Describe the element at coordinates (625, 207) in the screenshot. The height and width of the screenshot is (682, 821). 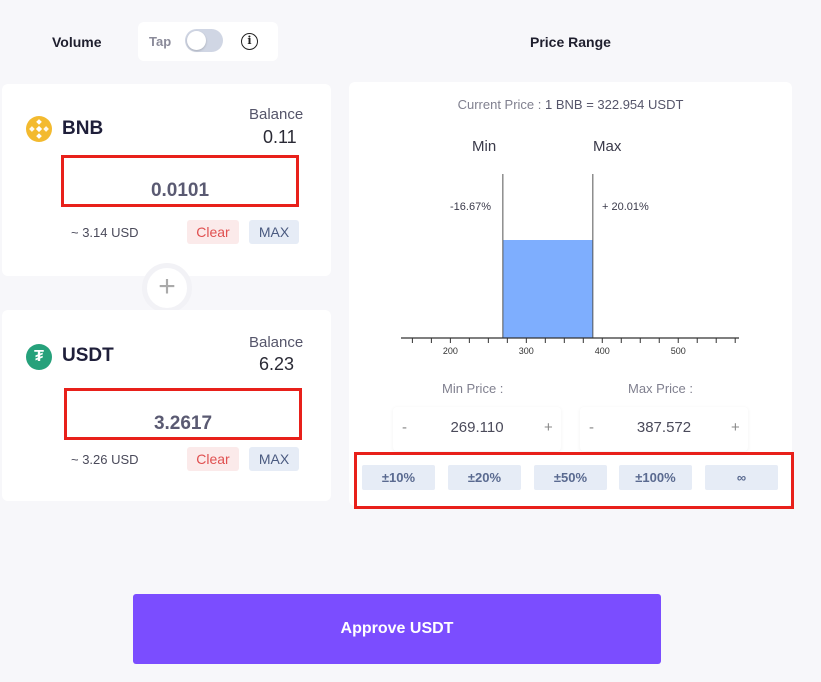
I see `max-percent: + 20.01%` at that location.